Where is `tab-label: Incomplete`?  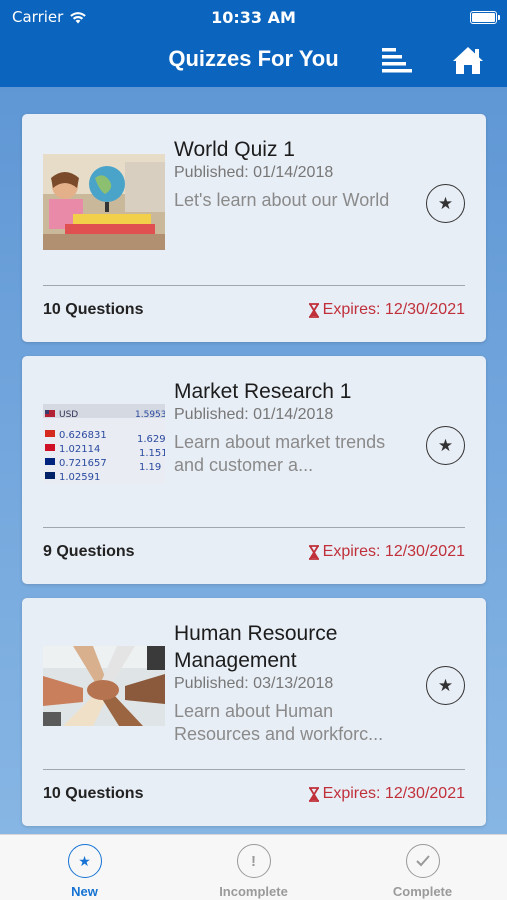
tab-label: Incomplete is located at coordinates (253, 891).